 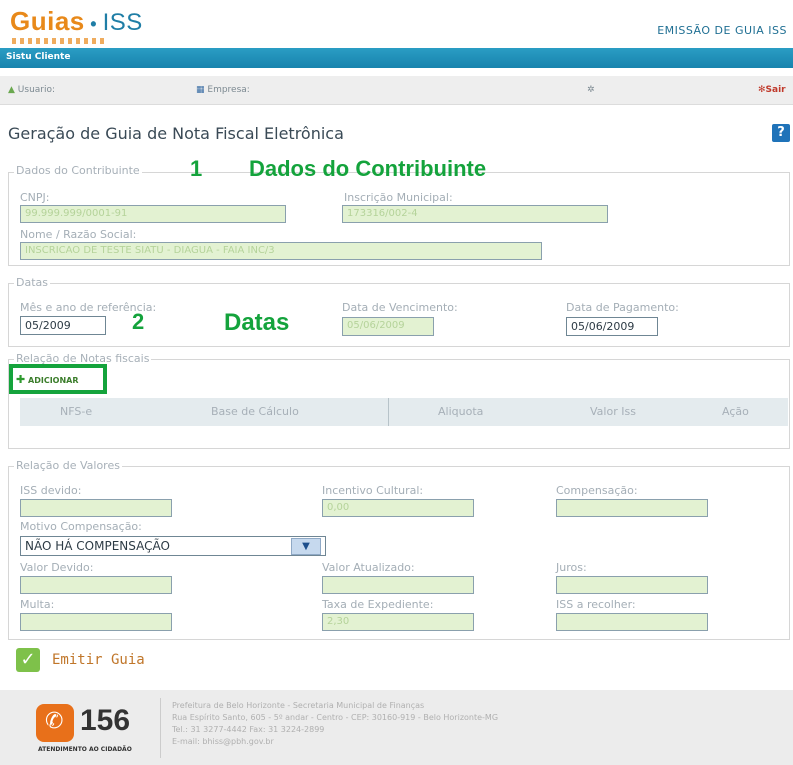 What do you see at coordinates (368, 567) in the screenshot?
I see `valor-atualizado-label: Valor Atualizado:` at bounding box center [368, 567].